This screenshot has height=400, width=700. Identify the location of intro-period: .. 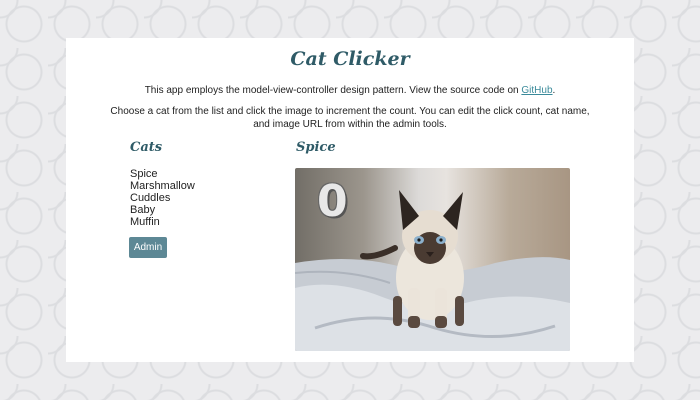
(554, 90).